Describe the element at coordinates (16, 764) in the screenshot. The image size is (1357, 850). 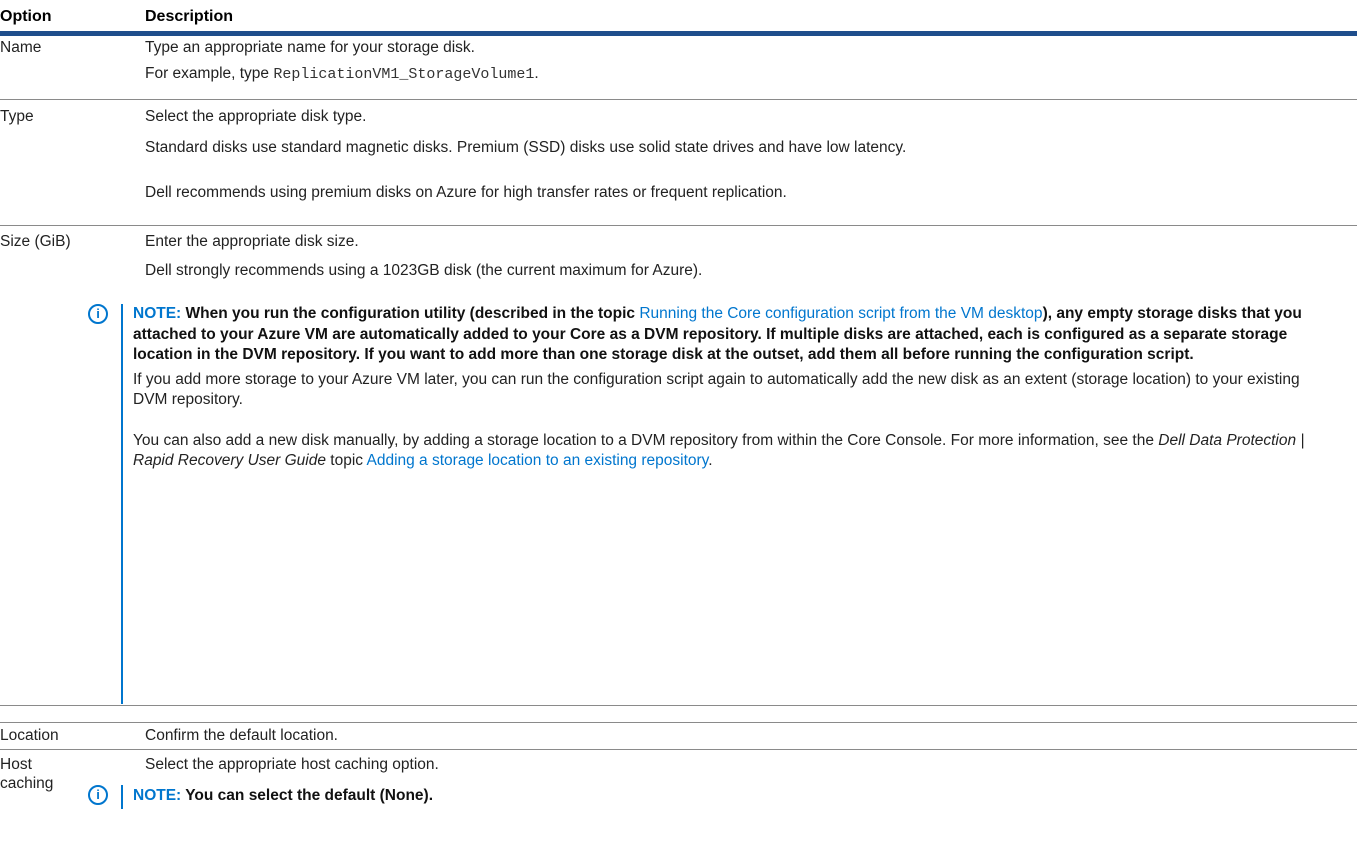
I see `option-host: Host` at that location.